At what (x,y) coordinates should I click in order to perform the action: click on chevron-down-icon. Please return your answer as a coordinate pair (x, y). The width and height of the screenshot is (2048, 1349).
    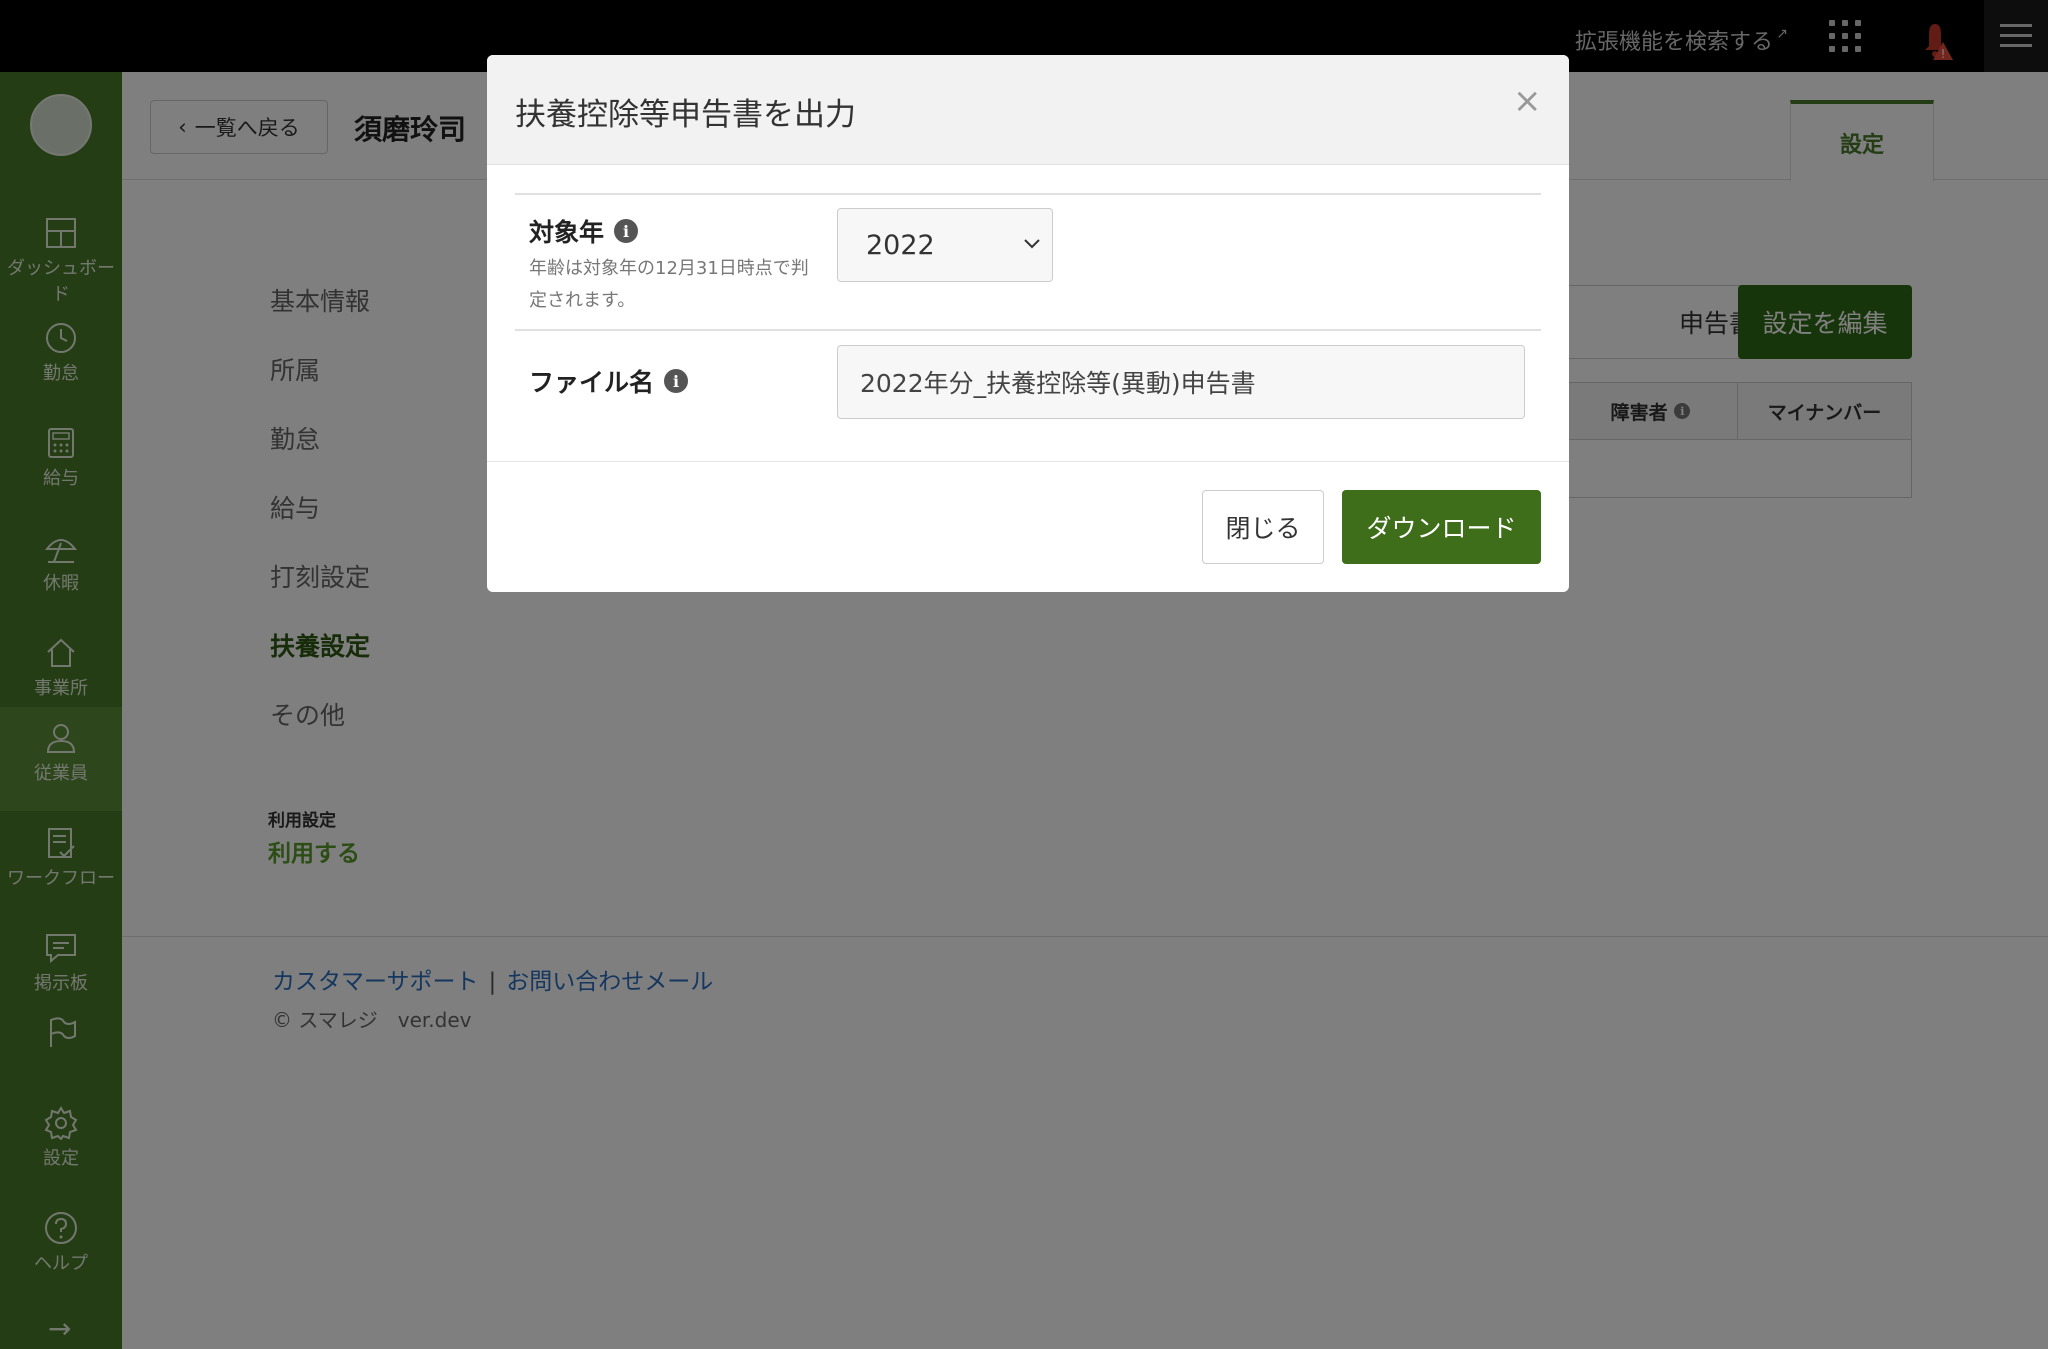
    Looking at the image, I should click on (1032, 244).